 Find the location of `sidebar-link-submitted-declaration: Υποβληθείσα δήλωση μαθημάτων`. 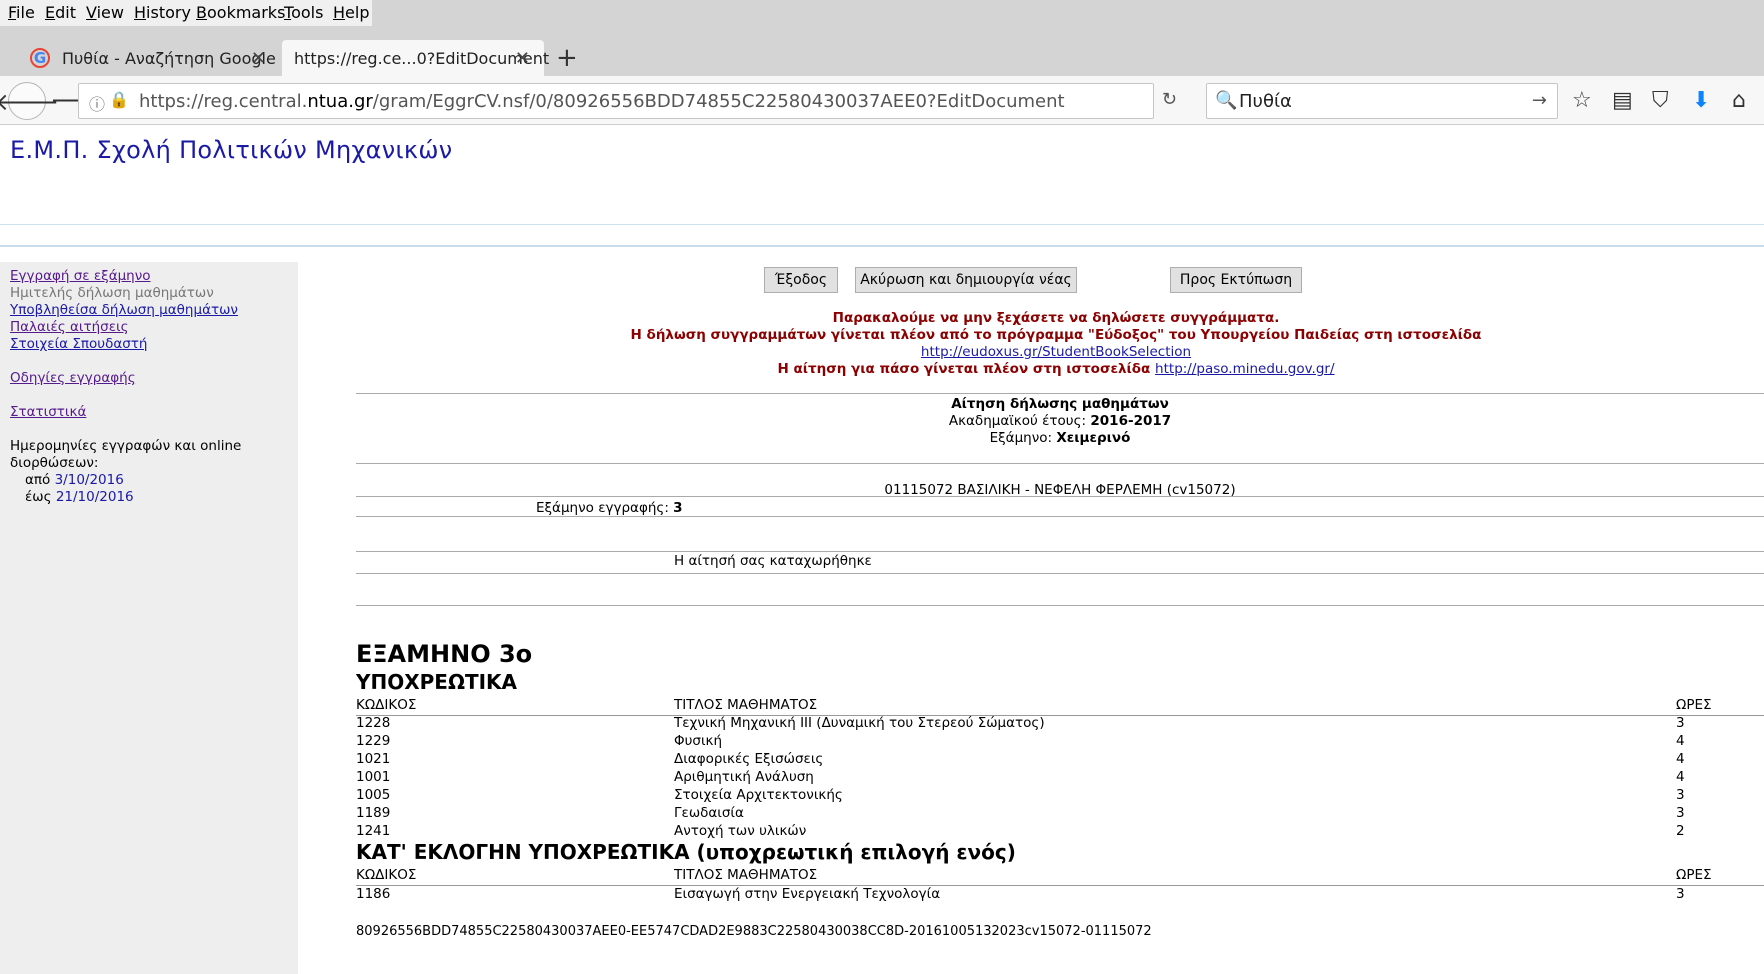

sidebar-link-submitted-declaration: Υποβληθείσα δήλωση μαθημάτων is located at coordinates (124, 310).